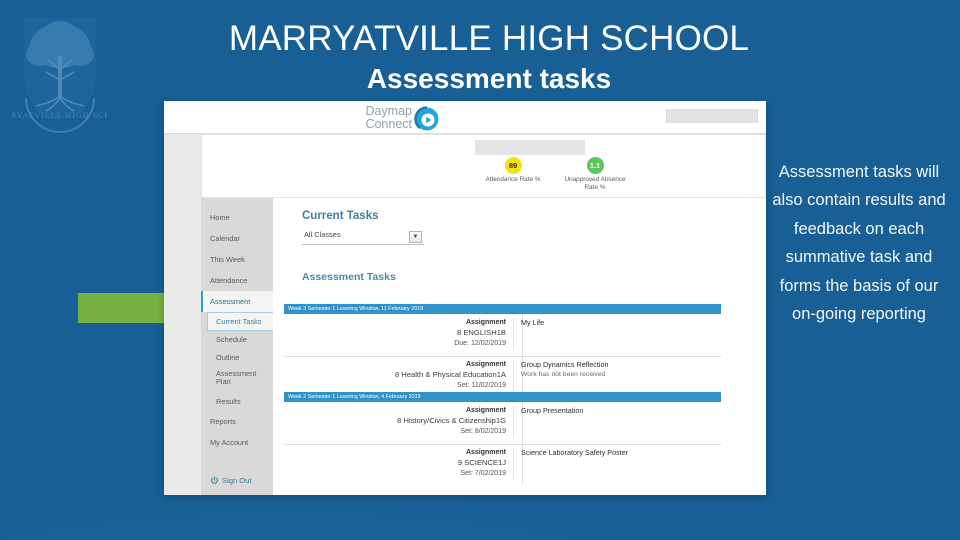  What do you see at coordinates (481, 332) in the screenshot?
I see `task-class: 8 ENGLISH1B` at bounding box center [481, 332].